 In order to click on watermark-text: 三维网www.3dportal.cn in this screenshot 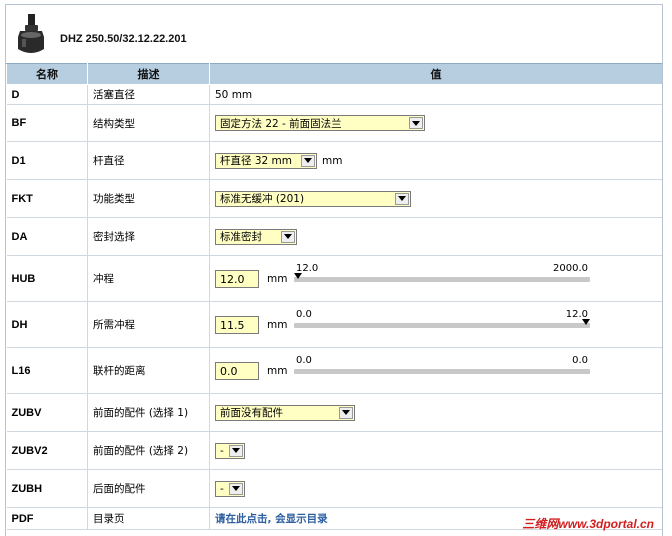, I will do `click(588, 524)`.